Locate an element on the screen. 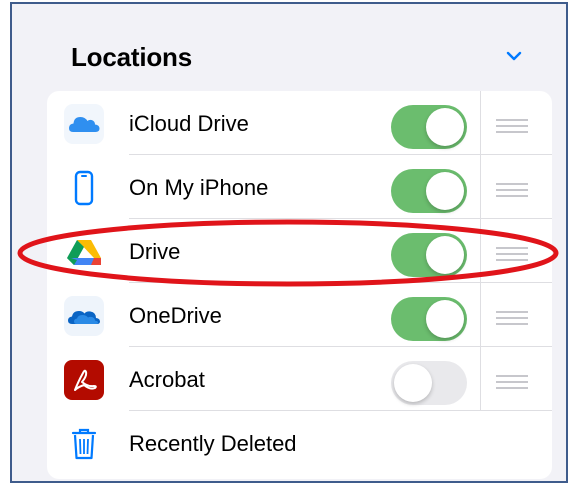 This screenshot has width=583, height=488. location-row-on-my-iphone: On My iPhone is located at coordinates (299, 187).